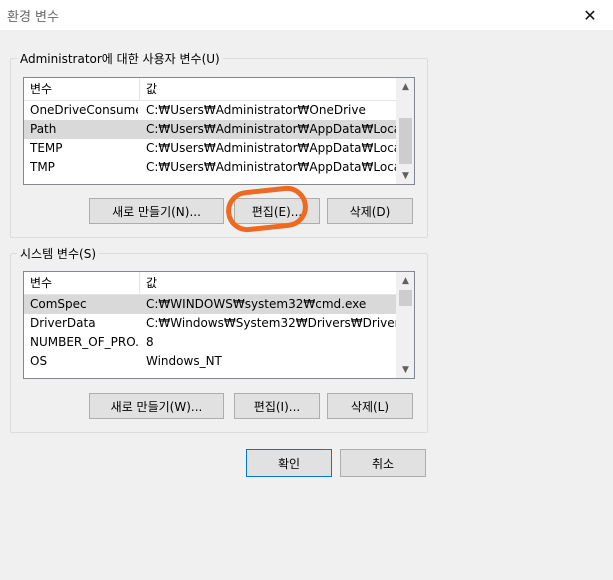 Image resolution: width=613 pixels, height=580 pixels. I want to click on system-variables-legend: 시스템 변수(S), so click(58, 254).